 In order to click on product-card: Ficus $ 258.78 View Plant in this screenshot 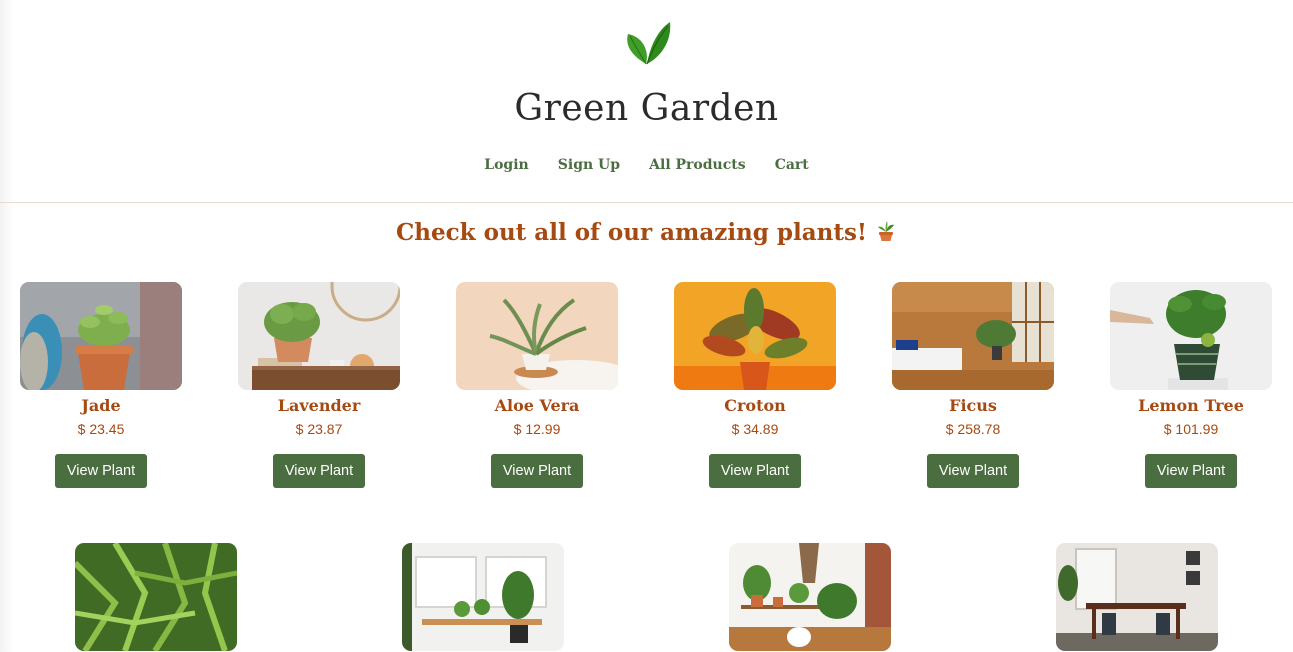, I will do `click(973, 385)`.